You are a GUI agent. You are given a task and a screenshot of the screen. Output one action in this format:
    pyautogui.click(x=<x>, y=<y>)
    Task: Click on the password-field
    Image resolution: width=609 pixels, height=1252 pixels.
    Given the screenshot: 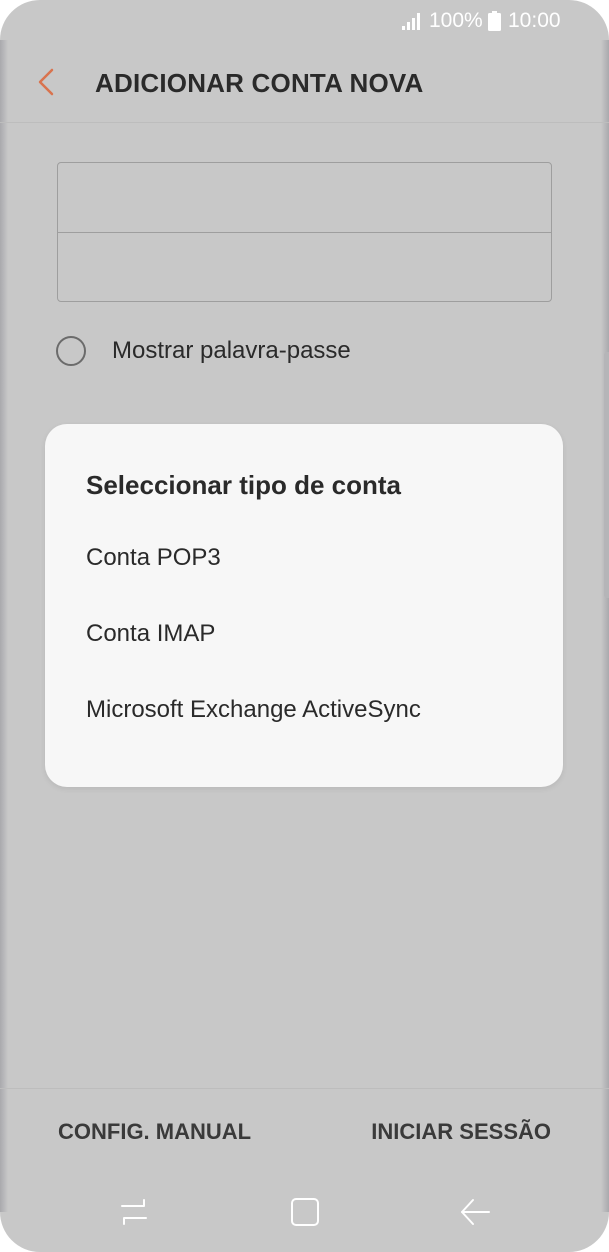 What is the action you would take?
    pyautogui.click(x=304, y=266)
    